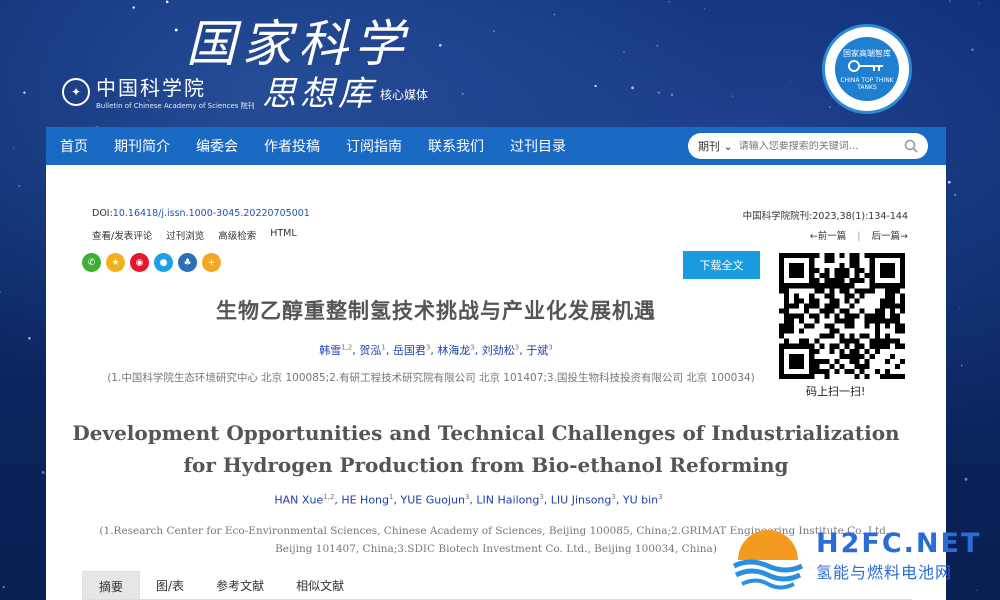  Describe the element at coordinates (237, 235) in the screenshot. I see `tool-advanced-search-link: 高级检索` at that location.